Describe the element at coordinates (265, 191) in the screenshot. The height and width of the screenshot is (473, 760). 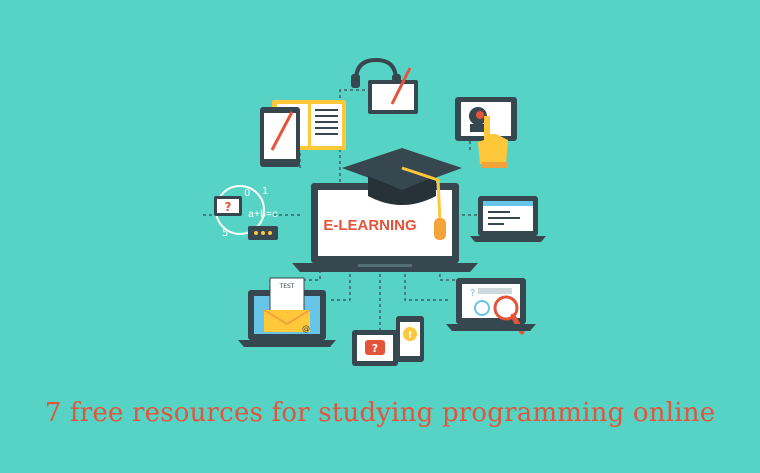
I see `formula-number-1: 1` at that location.